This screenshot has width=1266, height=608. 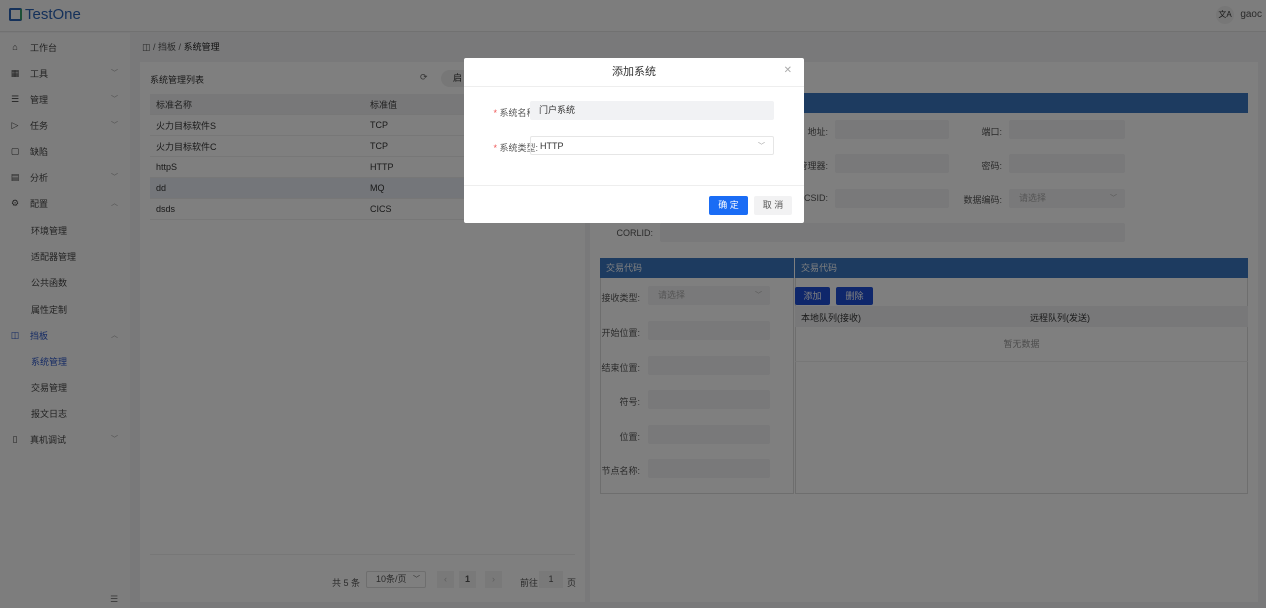 What do you see at coordinates (652, 145) in the screenshot?
I see `system-type-select: HTTP ﹀` at bounding box center [652, 145].